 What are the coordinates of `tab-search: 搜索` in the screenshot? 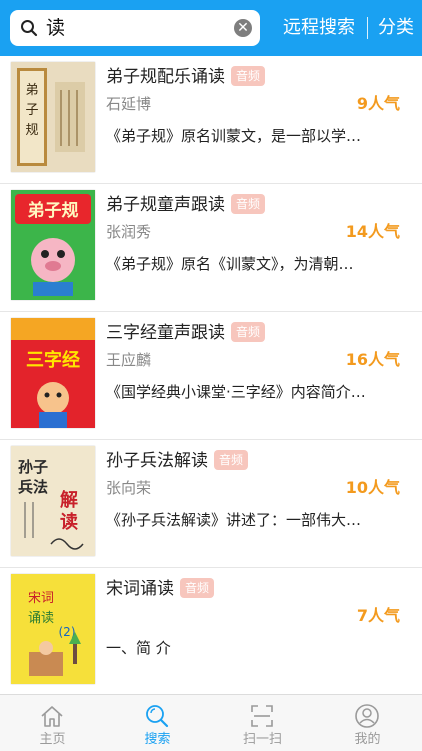 It's located at (157, 723).